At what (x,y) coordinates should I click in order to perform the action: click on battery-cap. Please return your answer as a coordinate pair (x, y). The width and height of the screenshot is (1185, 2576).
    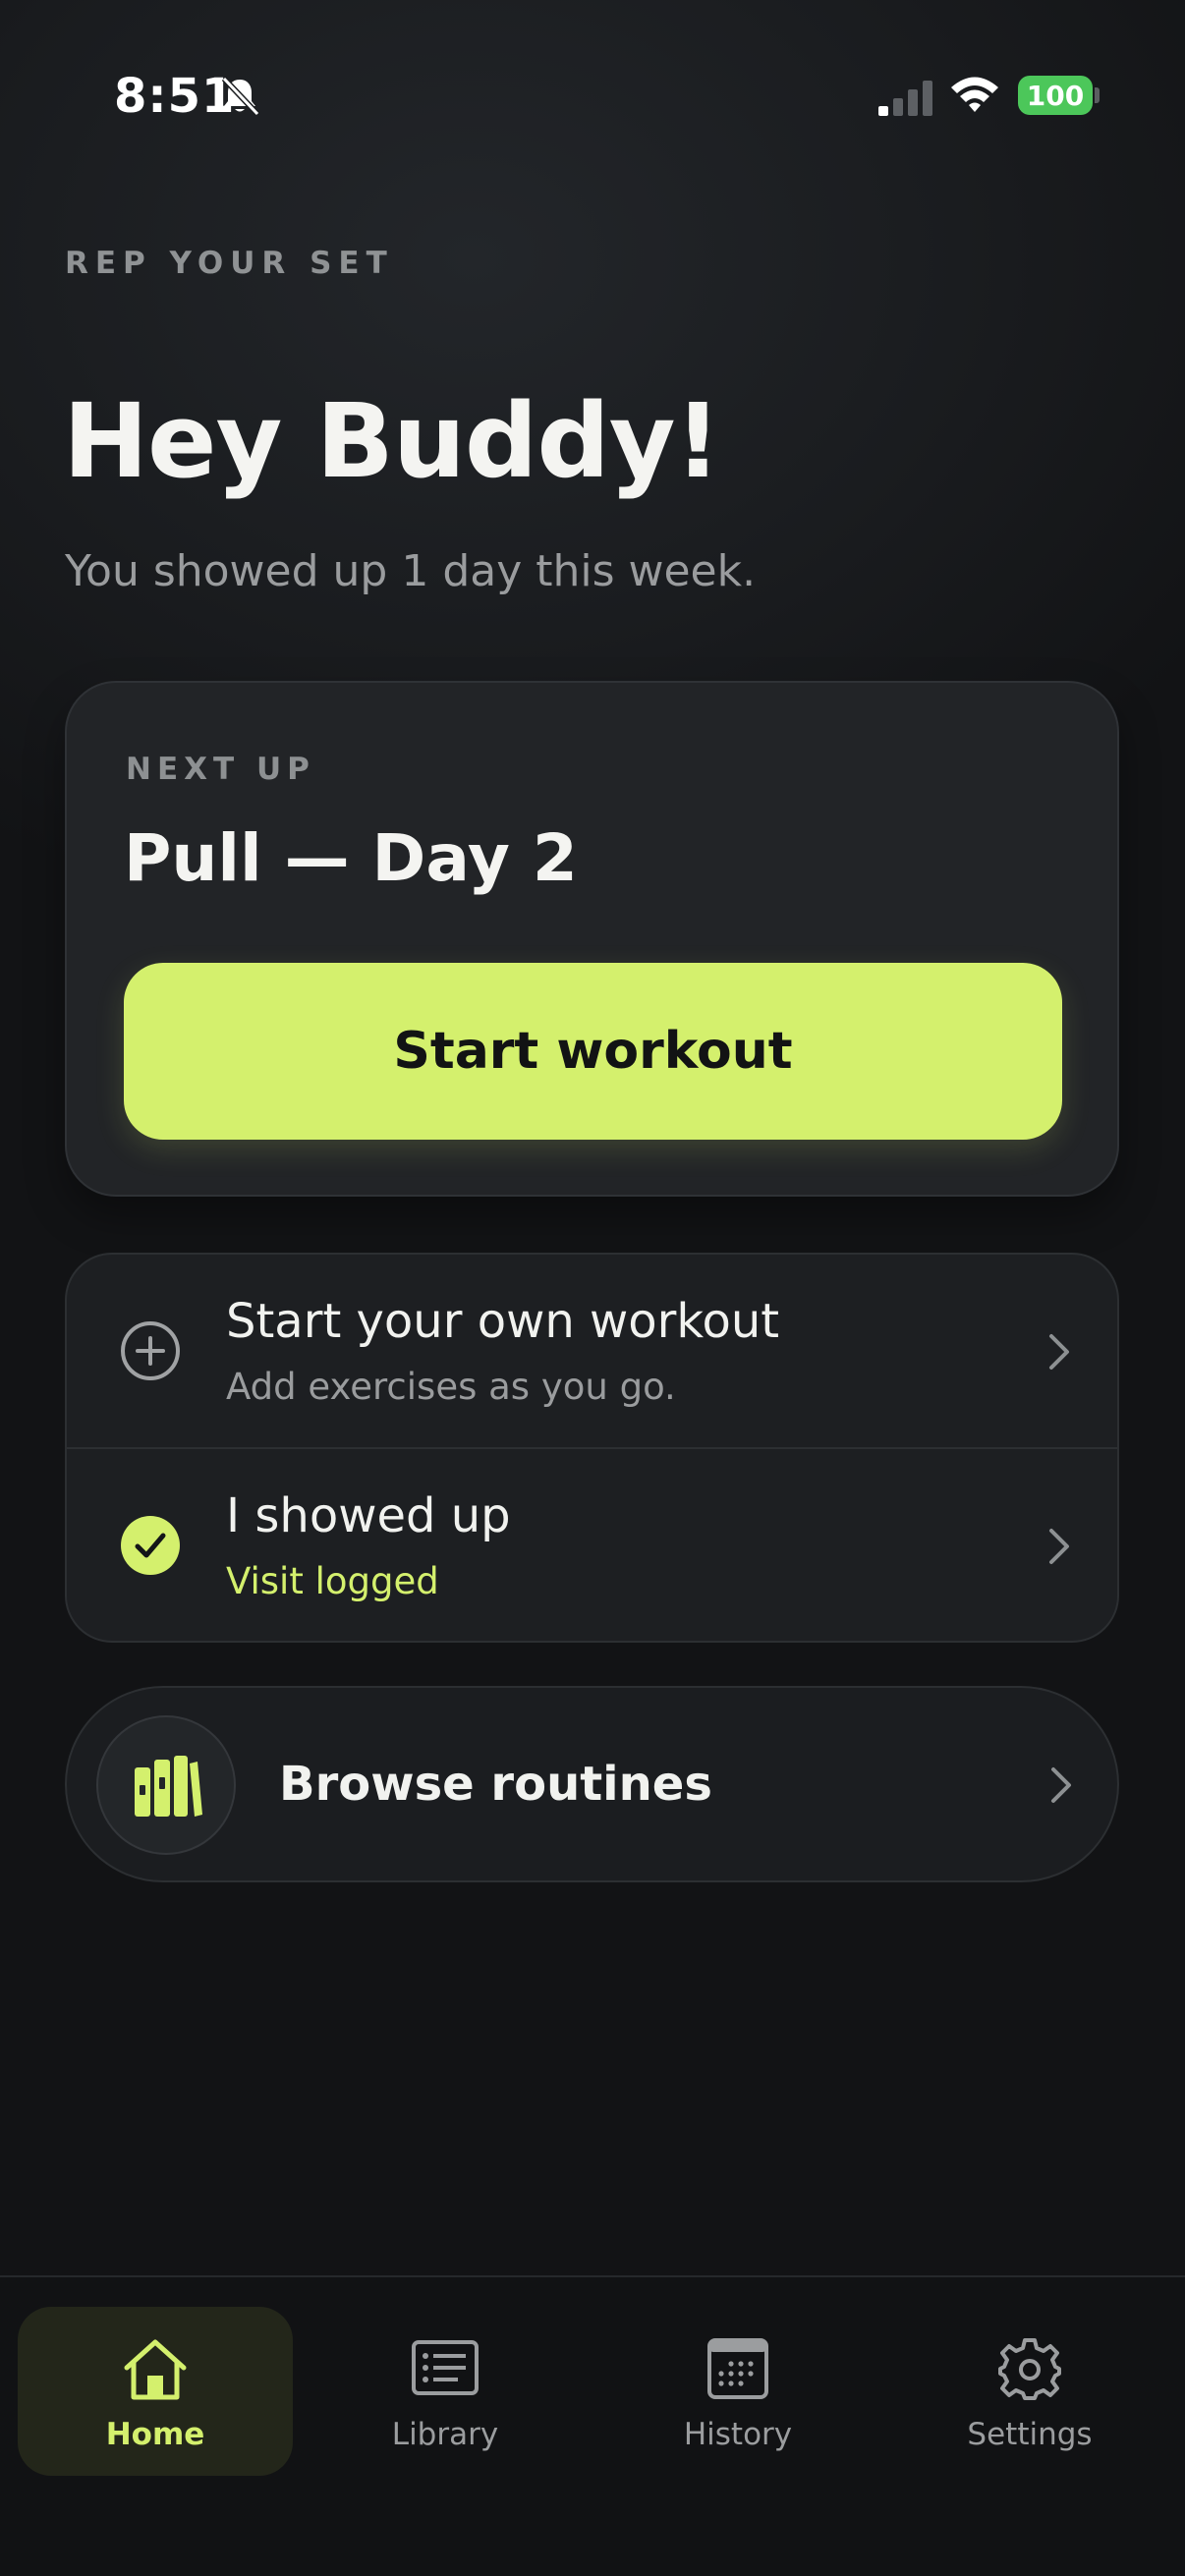
    Looking at the image, I should click on (1098, 95).